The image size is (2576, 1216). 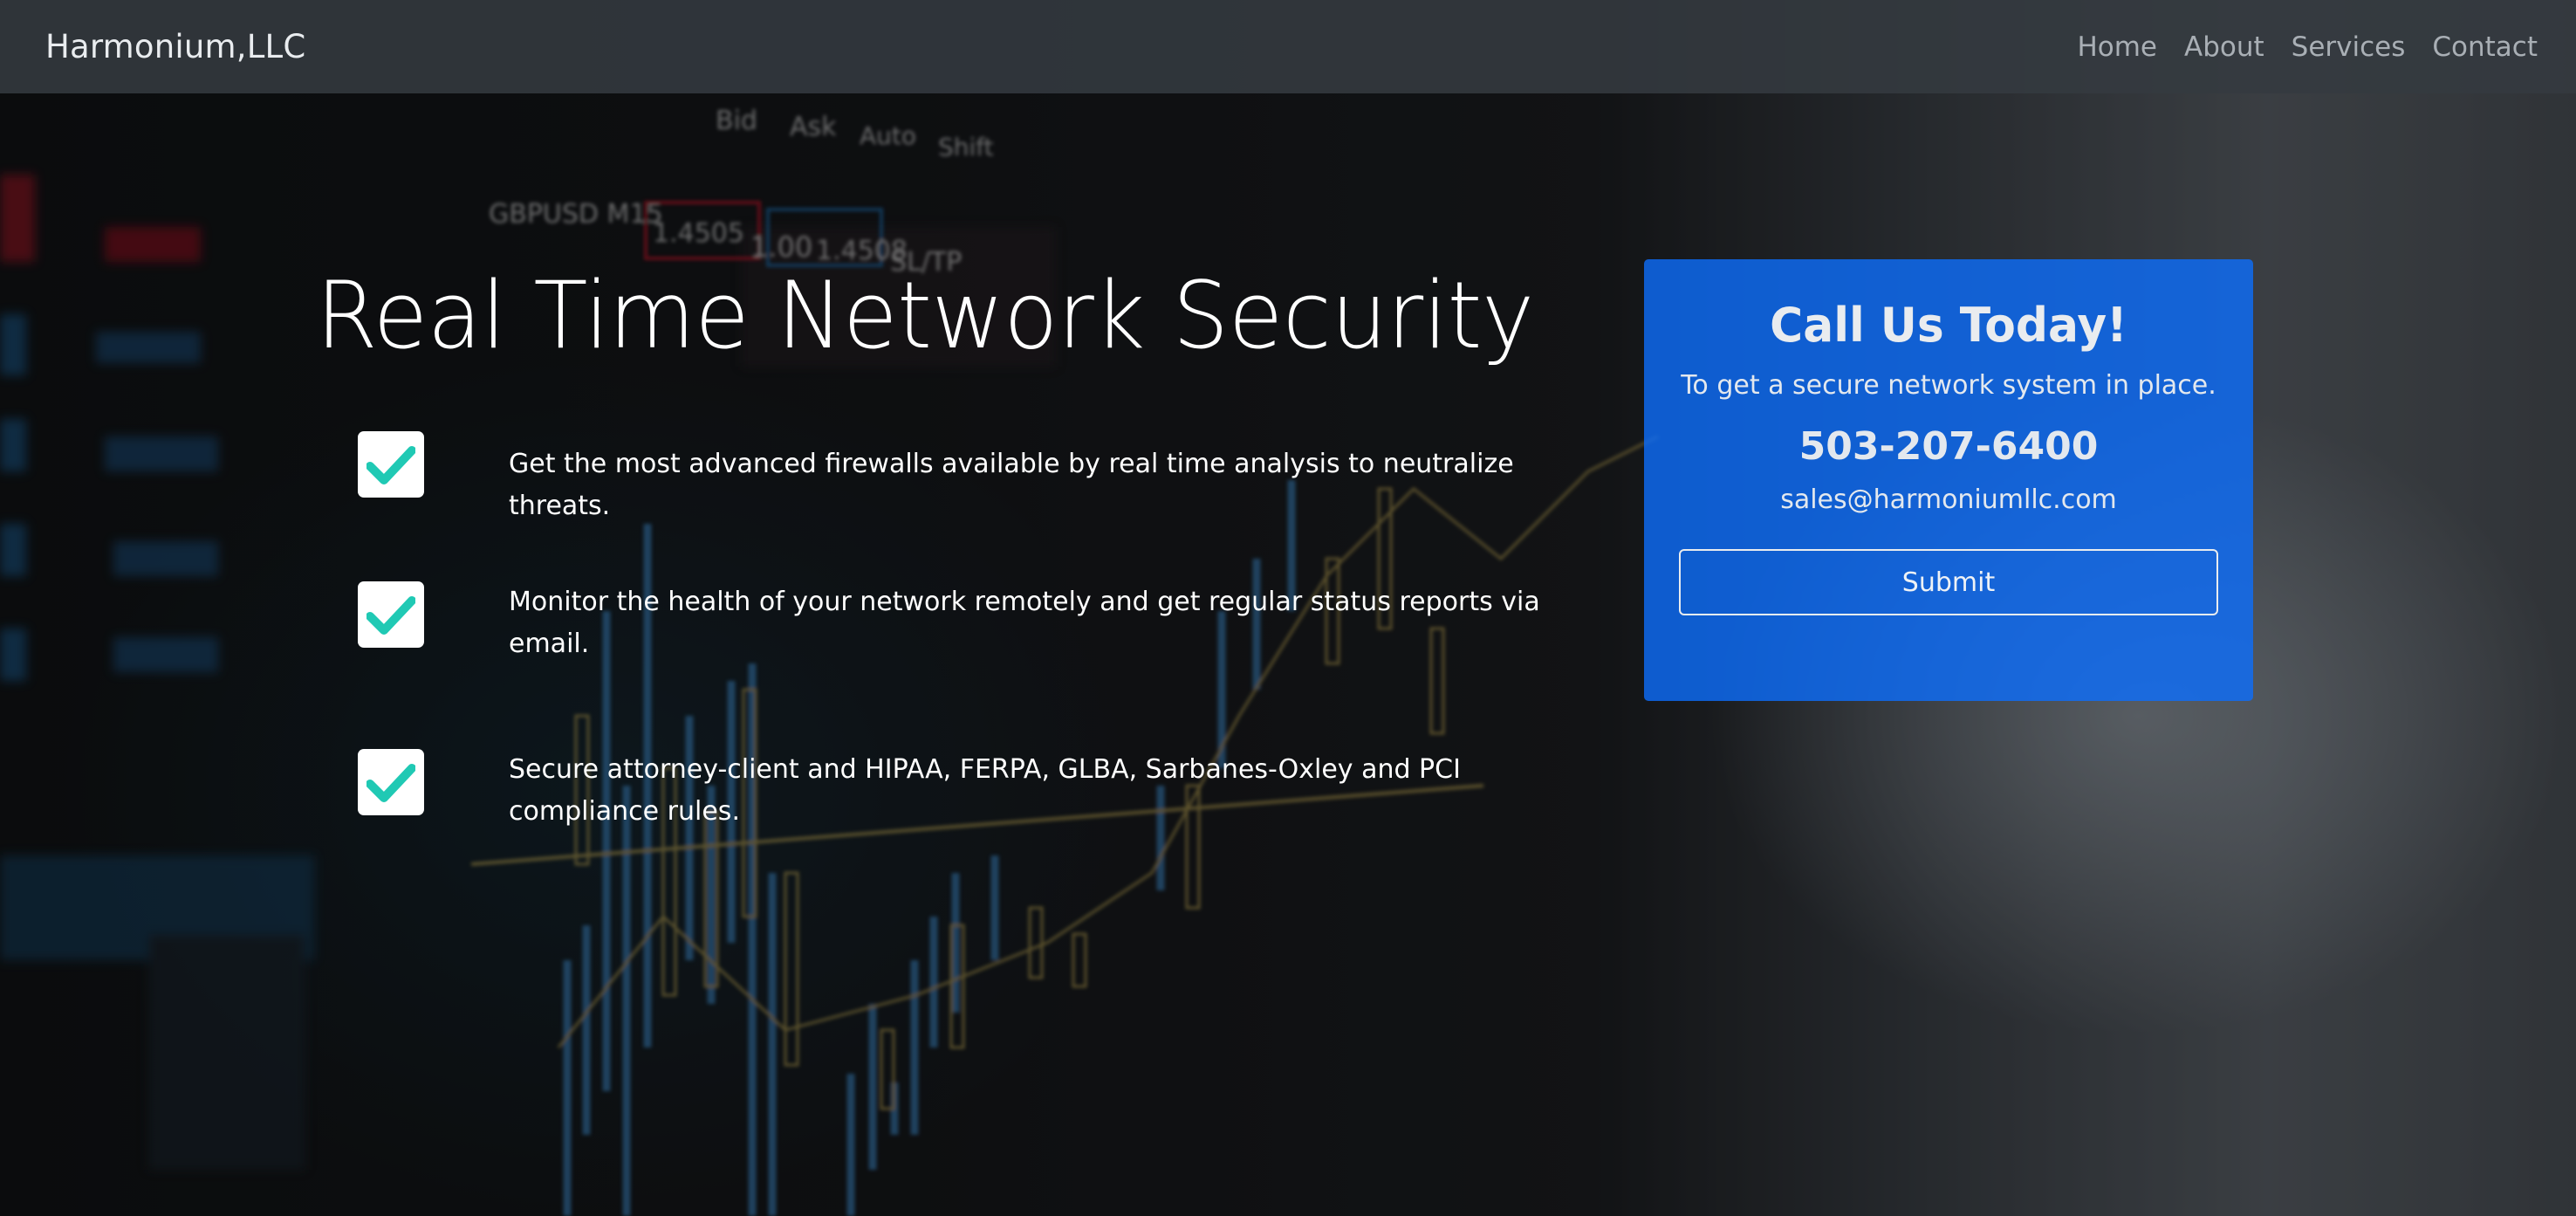 I want to click on nav-link-home: Home, so click(x=2117, y=47).